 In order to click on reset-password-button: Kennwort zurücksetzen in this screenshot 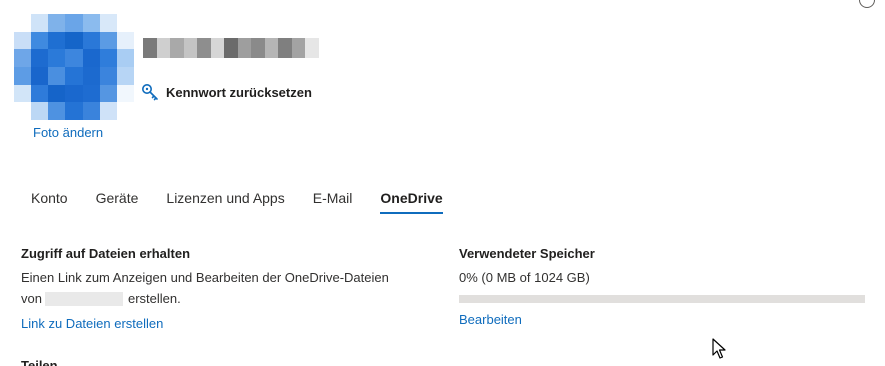, I will do `click(226, 92)`.